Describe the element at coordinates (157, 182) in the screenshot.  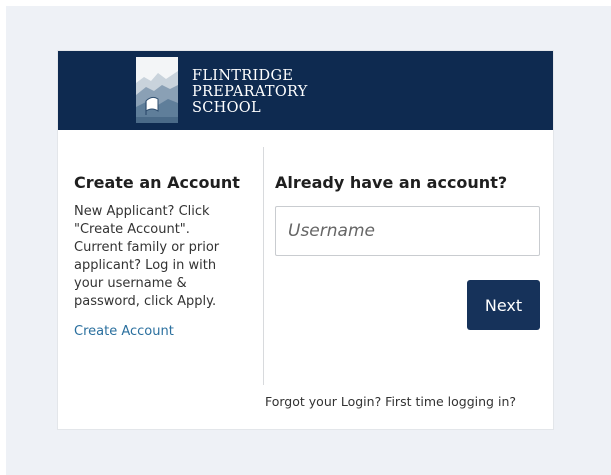
I see `create-account-heading: Create an Account` at that location.